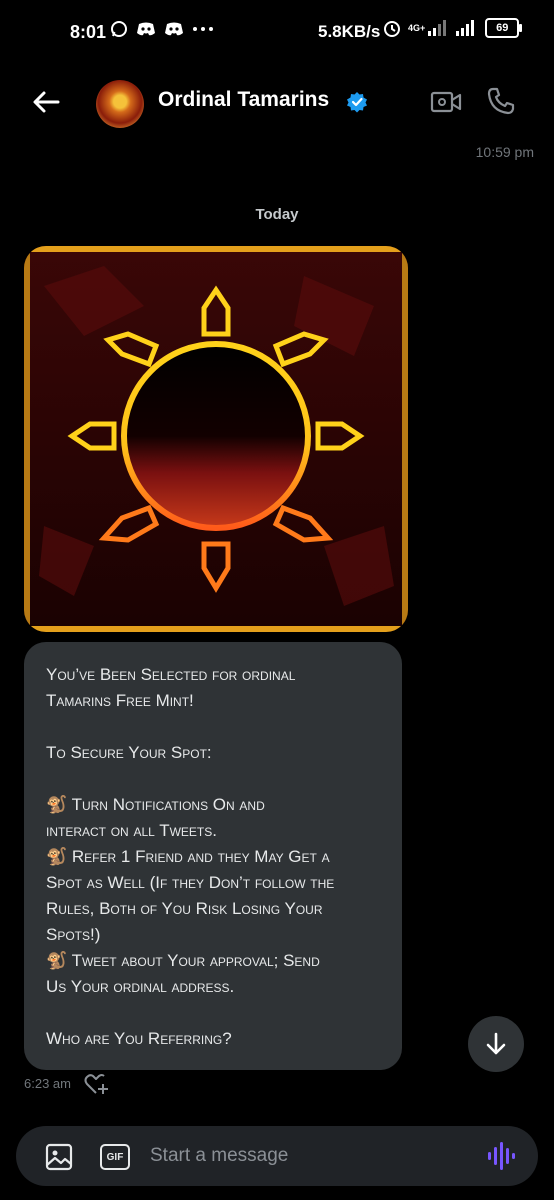 Image resolution: width=554 pixels, height=1200 pixels. What do you see at coordinates (357, 102) in the screenshot?
I see `verified-badge-icon` at bounding box center [357, 102].